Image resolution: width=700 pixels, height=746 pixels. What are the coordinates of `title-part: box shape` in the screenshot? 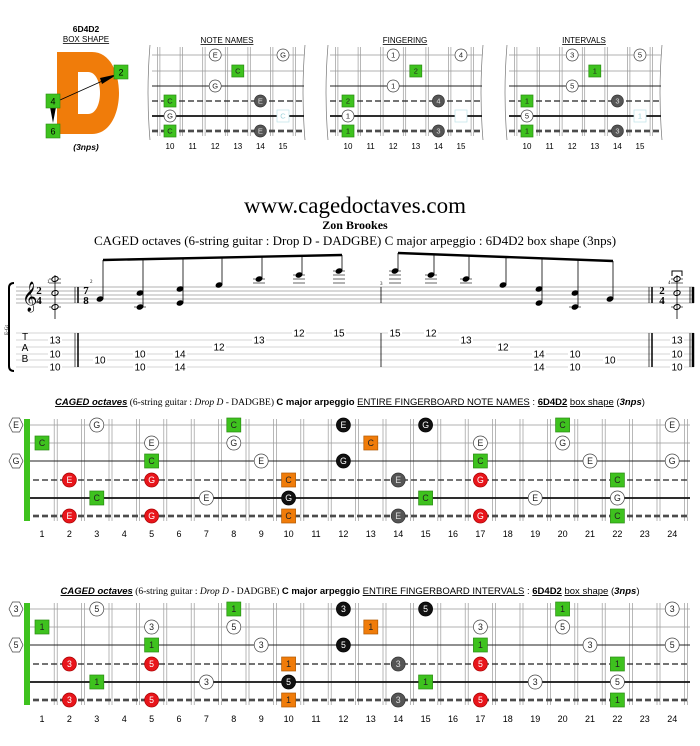 It's located at (592, 402).